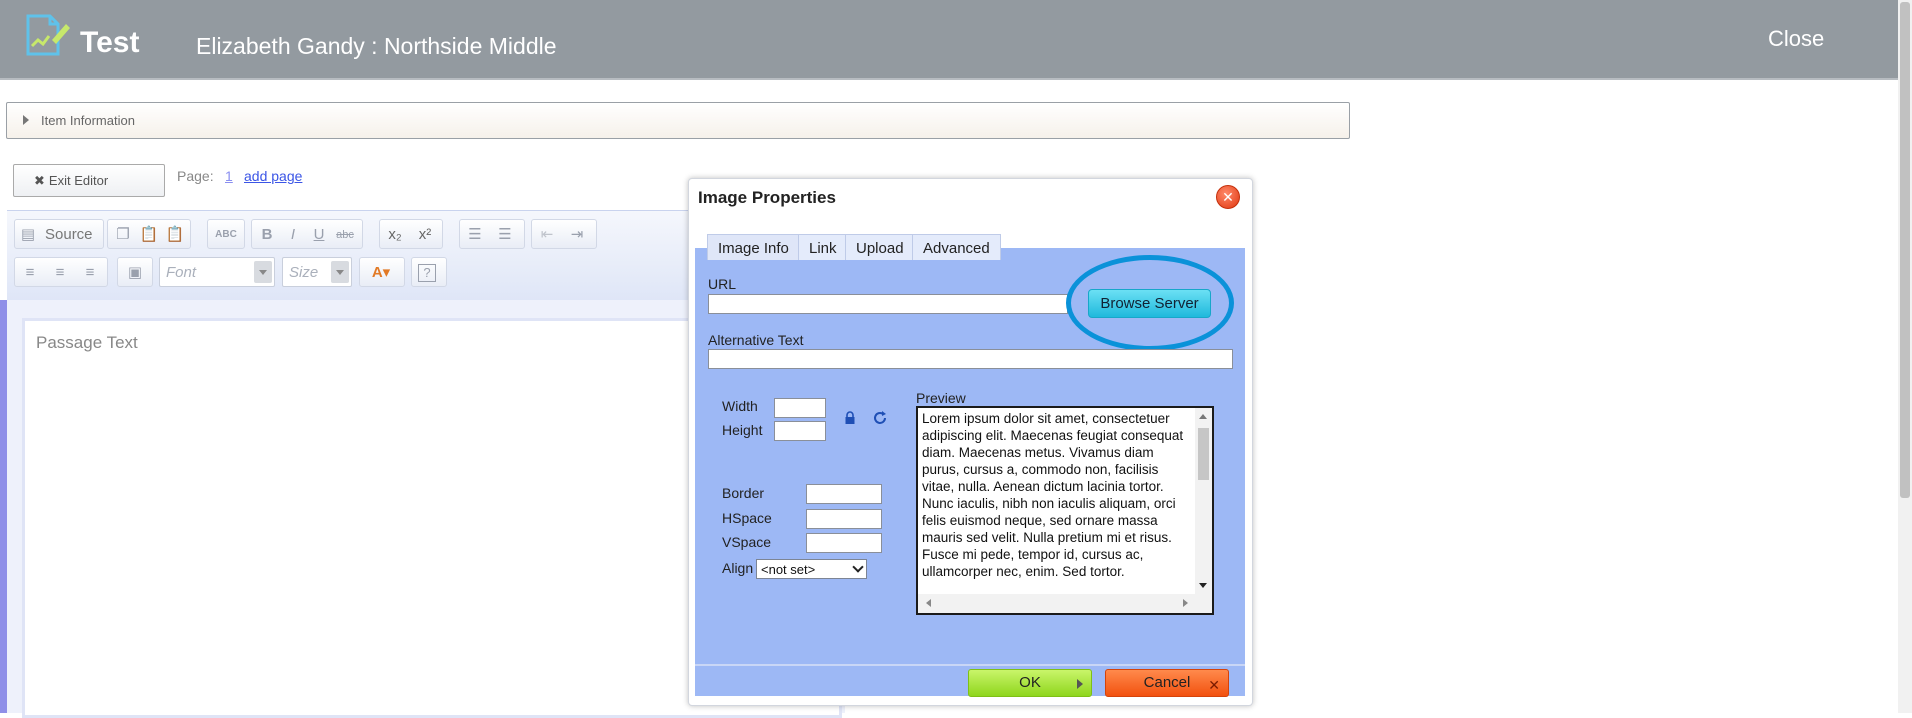 The image size is (1912, 718). What do you see at coordinates (293, 235) in the screenshot?
I see `italic-icon: I` at bounding box center [293, 235].